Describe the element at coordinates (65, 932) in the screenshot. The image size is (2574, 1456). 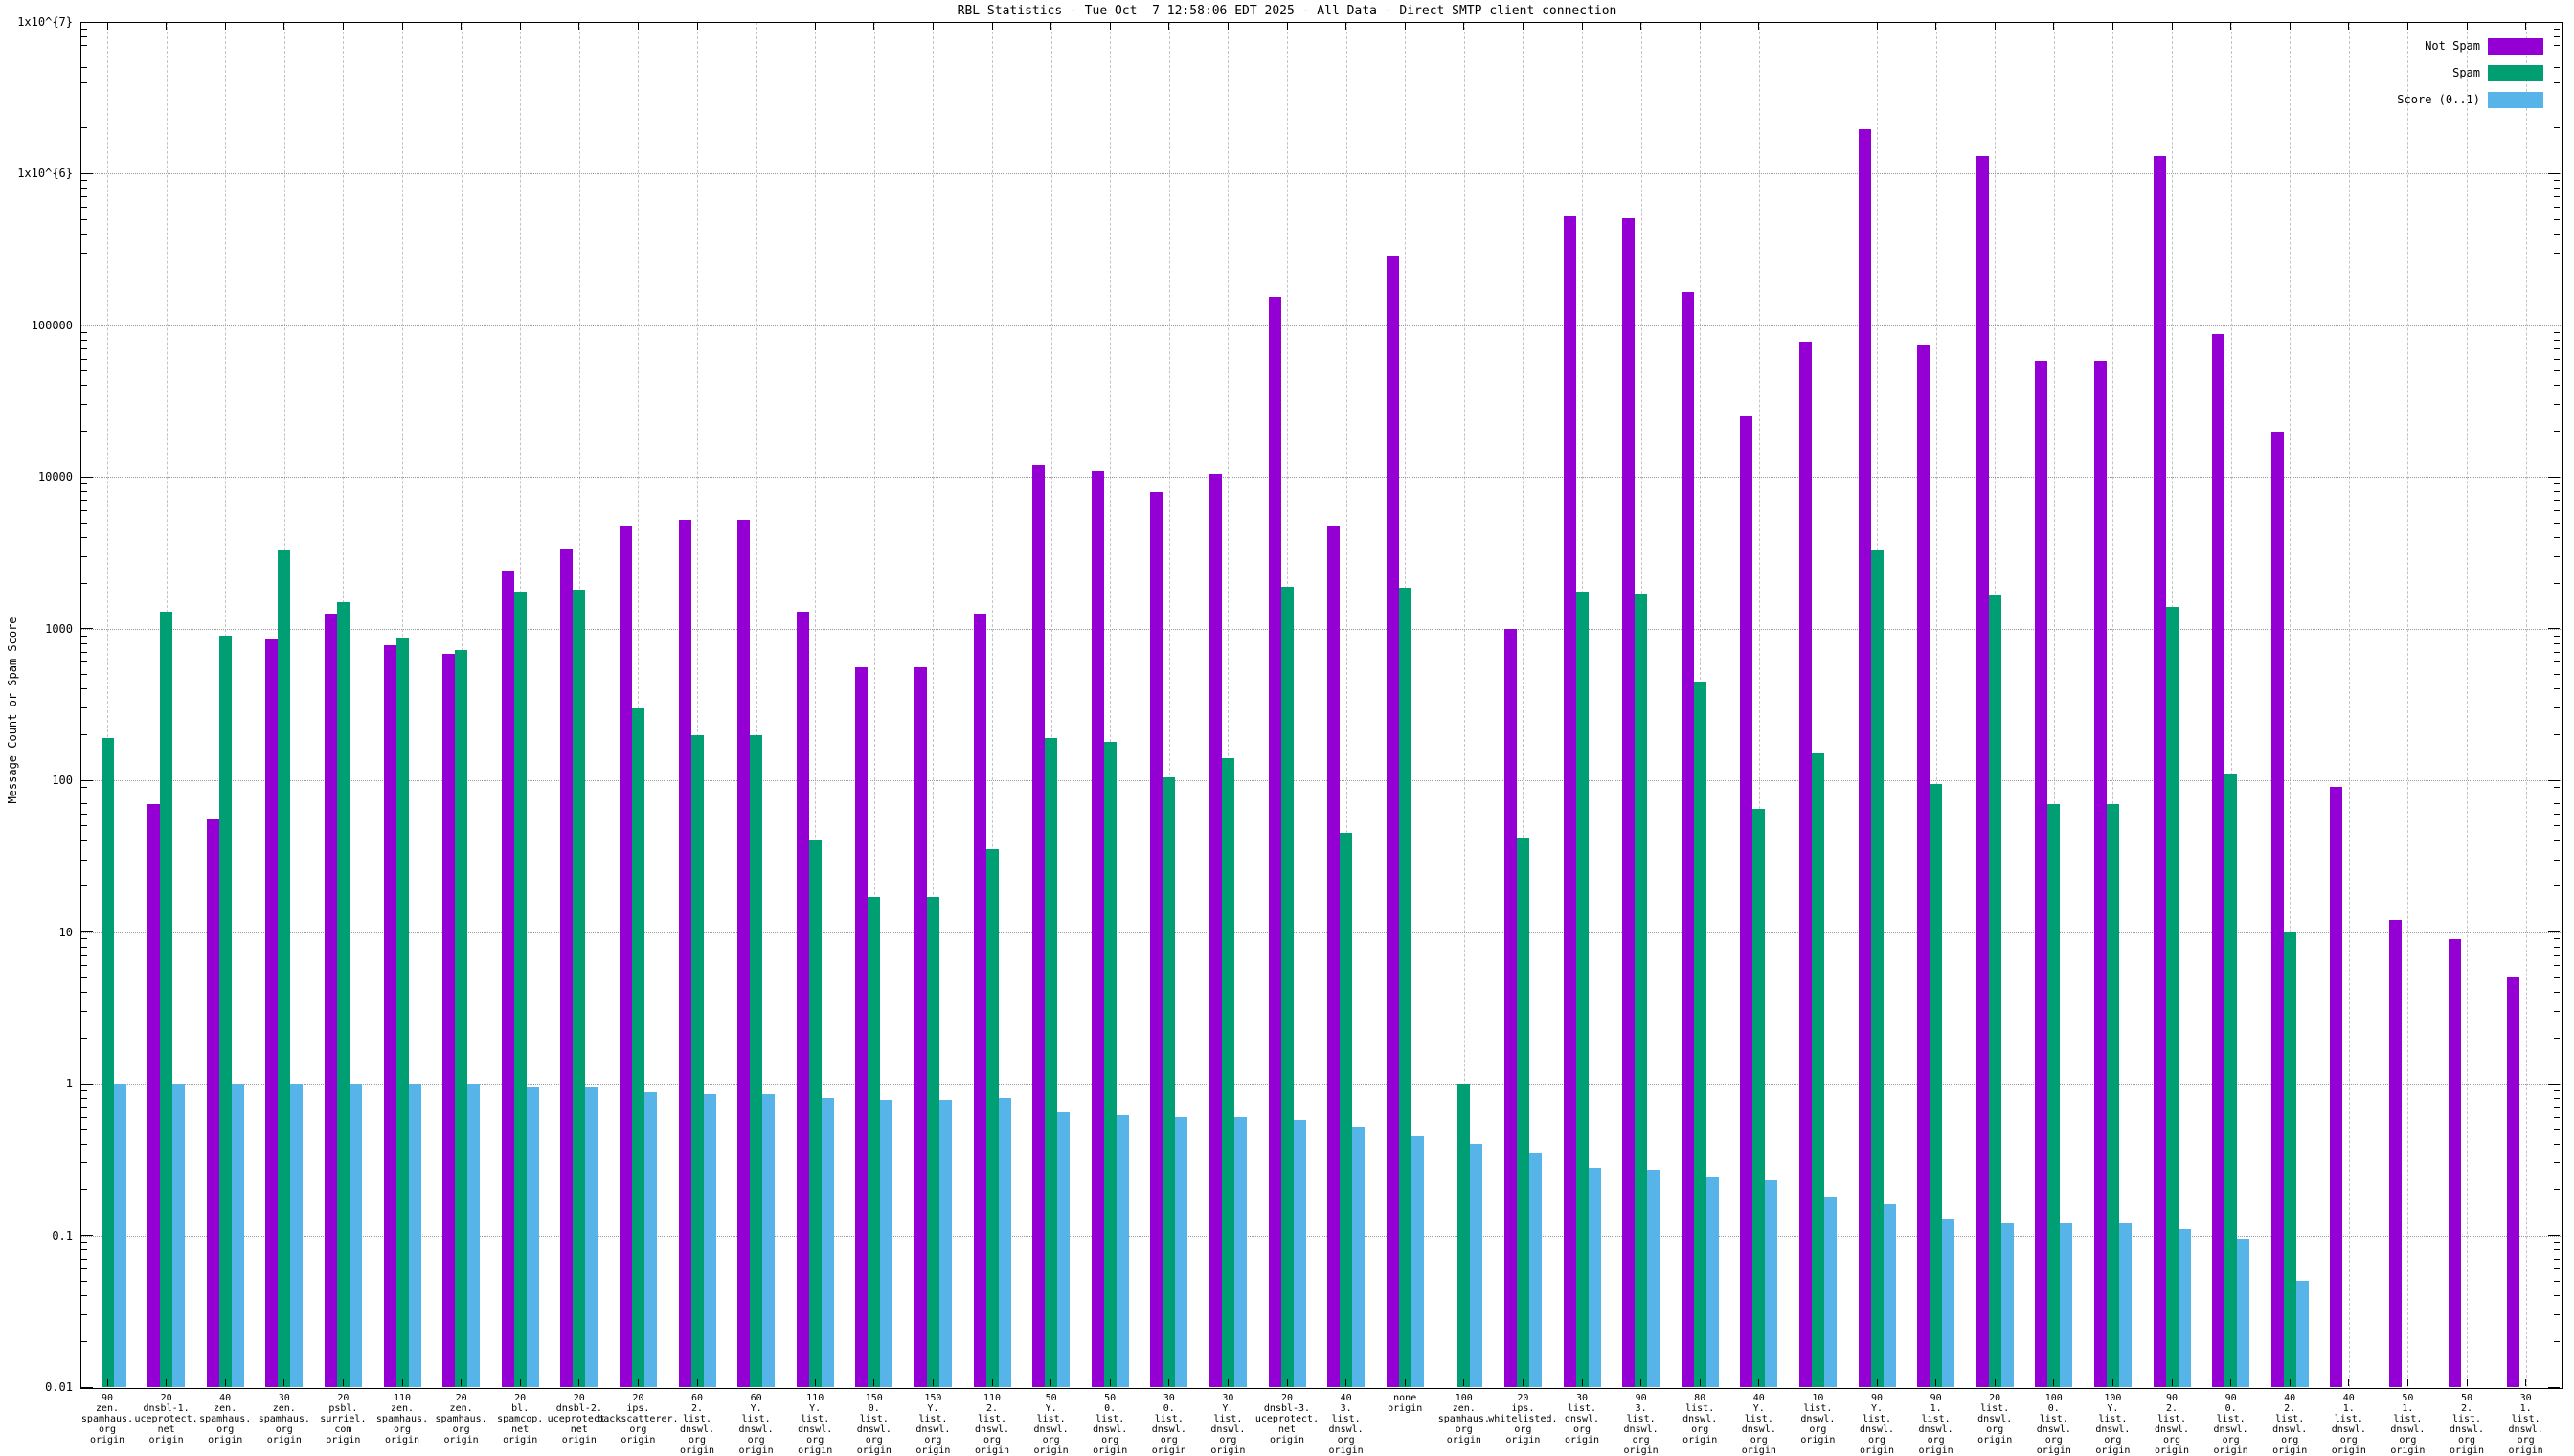
I see `y-tick-label: 10` at that location.